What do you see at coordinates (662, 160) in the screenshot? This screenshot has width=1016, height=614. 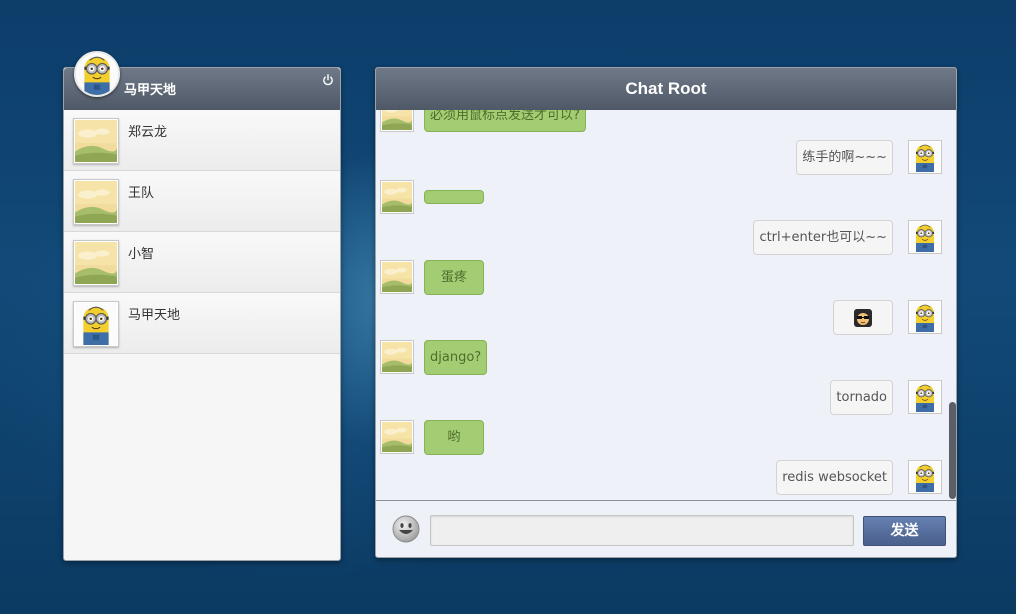 I see `message-row: 练手的啊~~~` at bounding box center [662, 160].